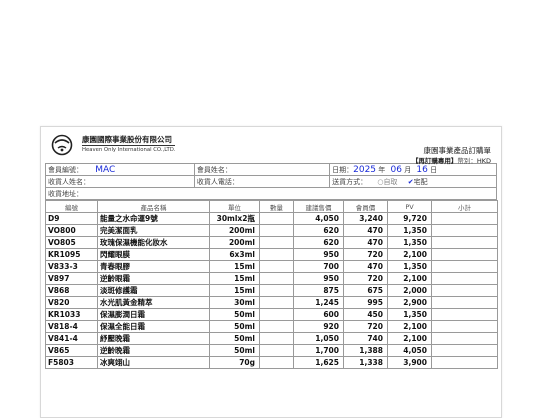  I want to click on order-date-cell: 日期：2025 年 06 月 16 日, so click(413, 169).